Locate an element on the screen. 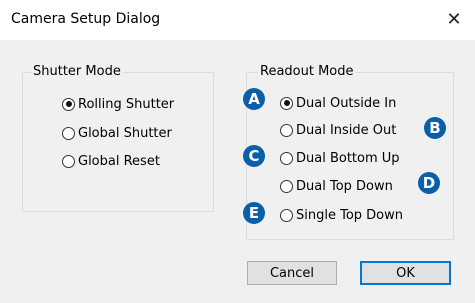 This screenshot has height=303, width=475. radio-label: Dual Bottom Up is located at coordinates (348, 158).